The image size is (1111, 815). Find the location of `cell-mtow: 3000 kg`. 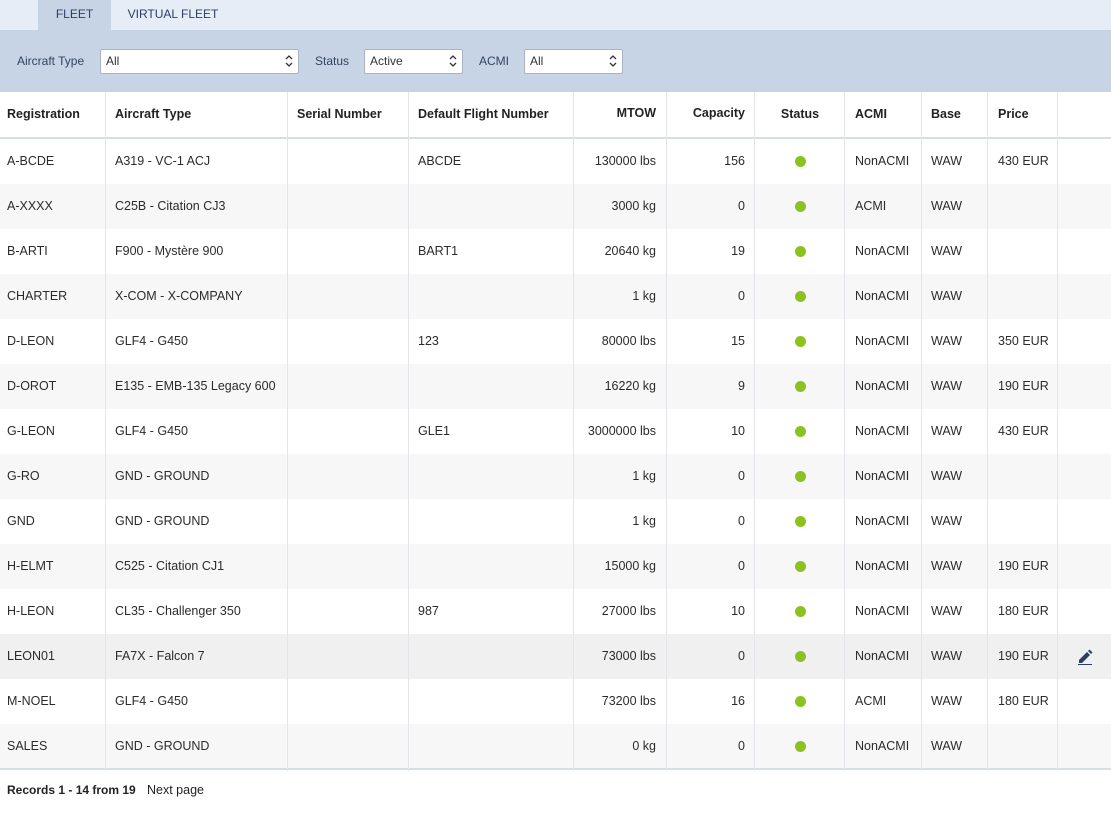

cell-mtow: 3000 kg is located at coordinates (633, 206).